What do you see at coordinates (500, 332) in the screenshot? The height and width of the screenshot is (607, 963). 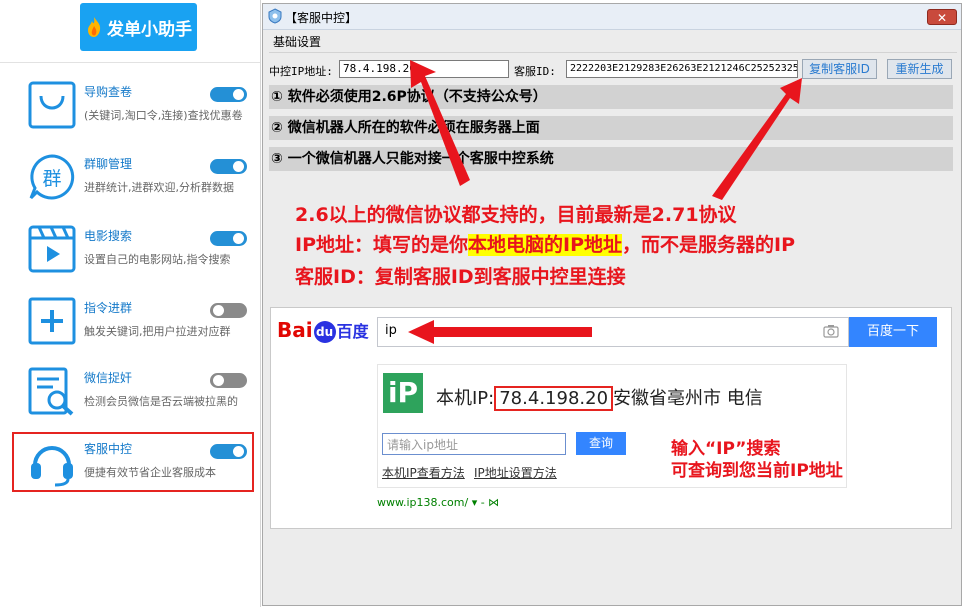 I see `arrow-to-search` at bounding box center [500, 332].